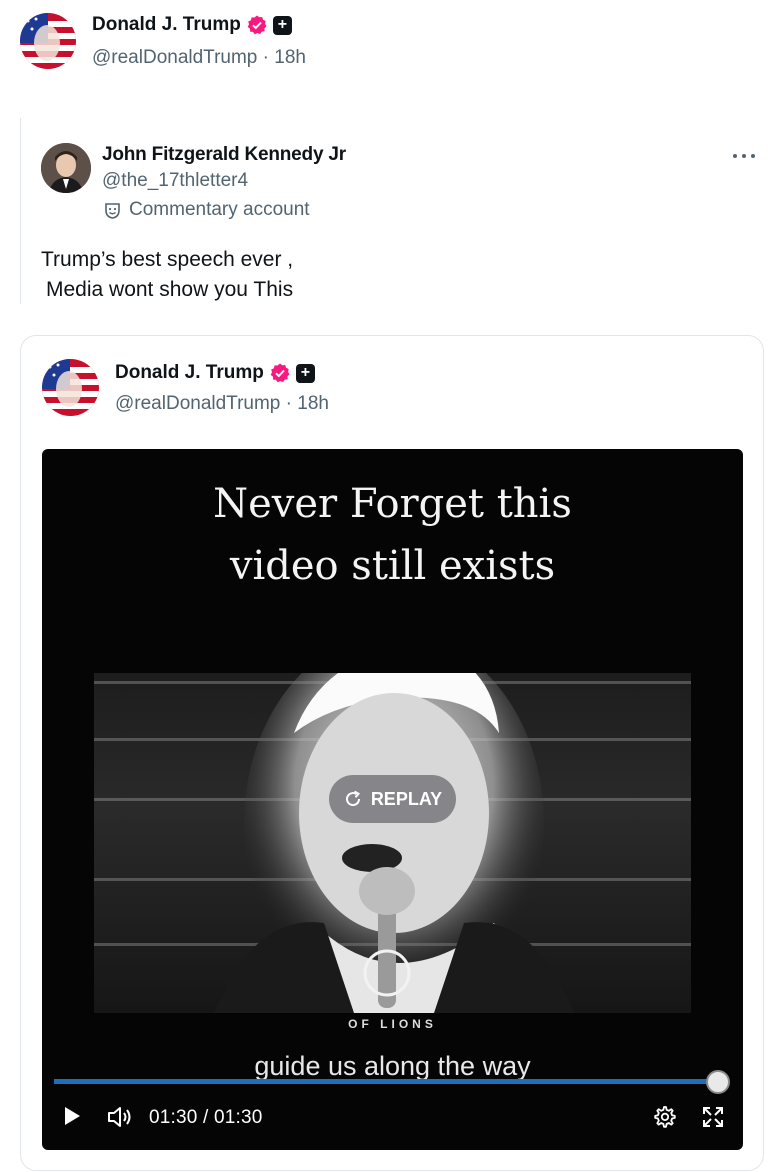 The image size is (781, 1172). I want to click on author-handle: @the_17thletter4, so click(175, 181).